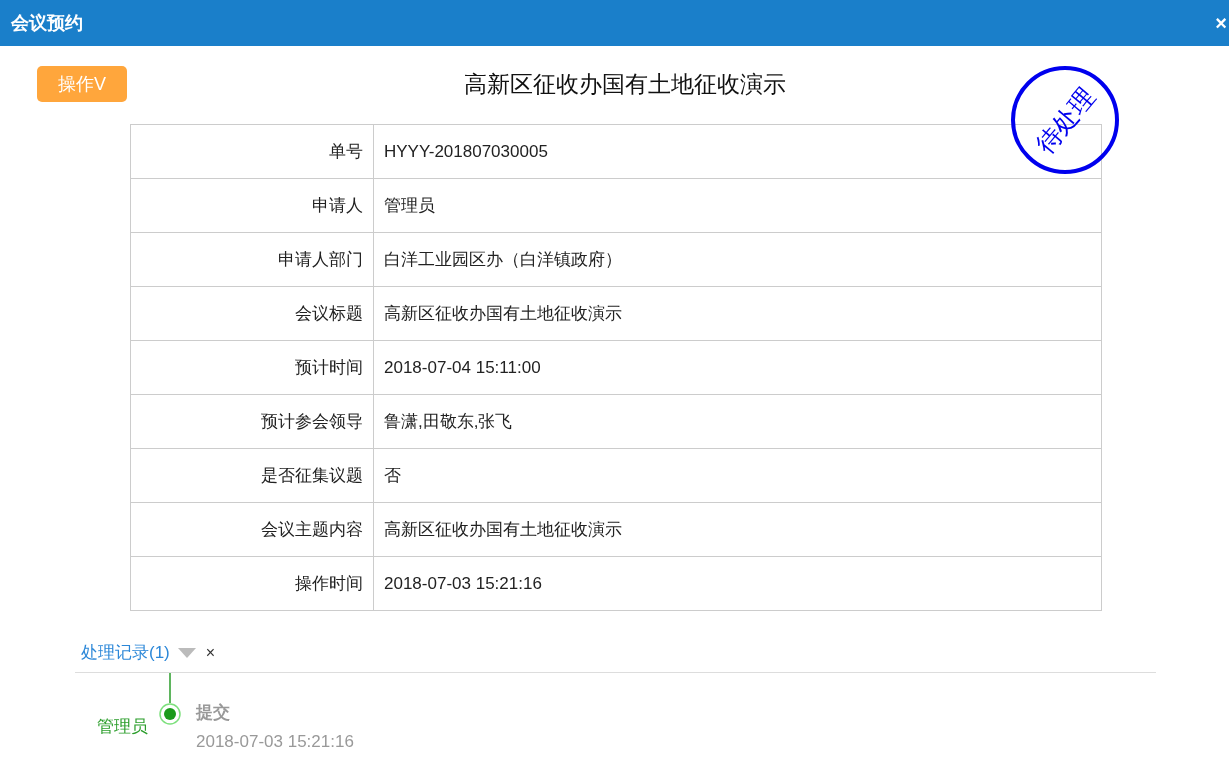 This screenshot has width=1229, height=778. What do you see at coordinates (252, 475) in the screenshot?
I see `field-label: 是否征集议题` at bounding box center [252, 475].